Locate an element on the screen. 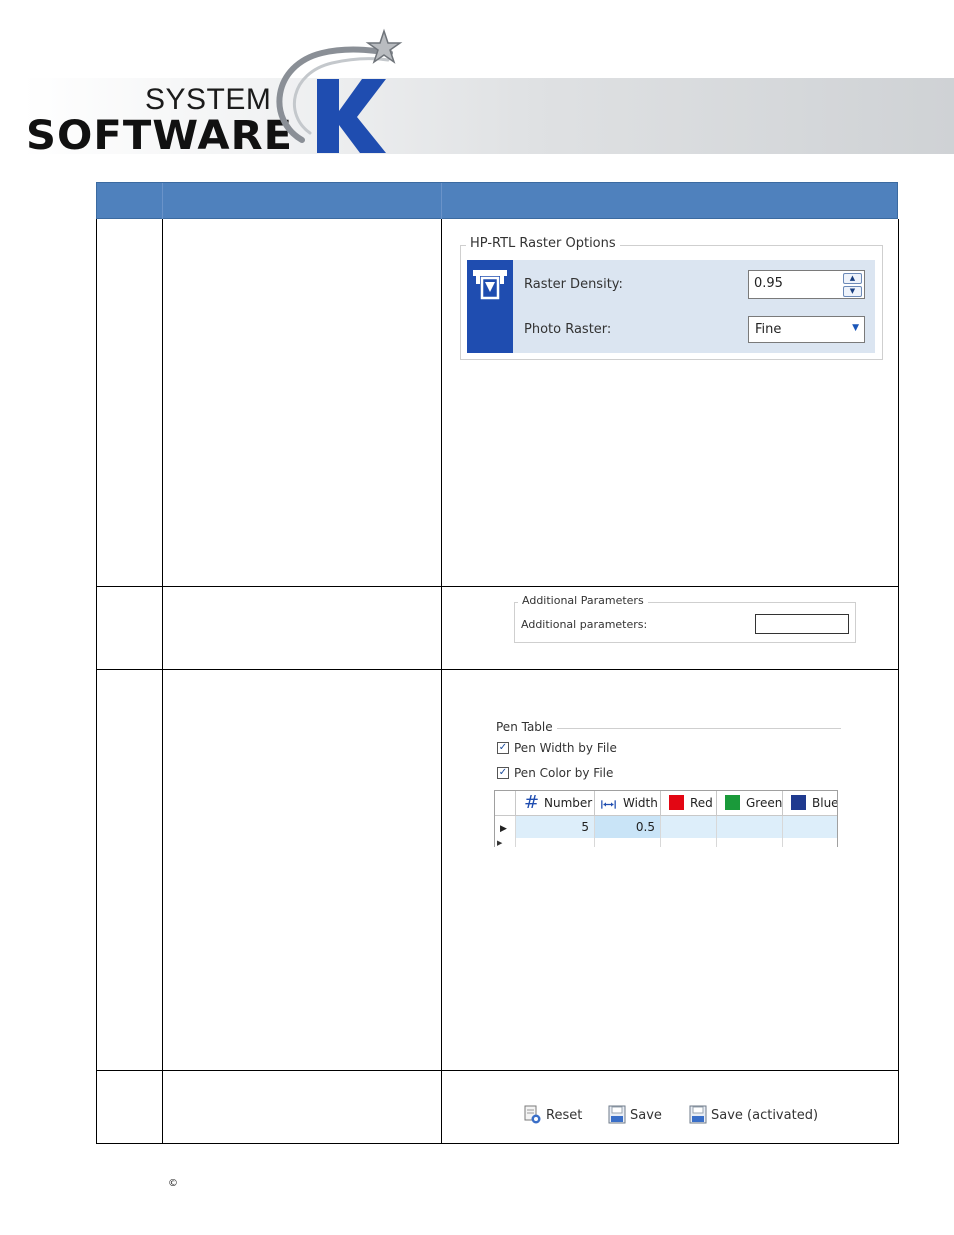 The height and width of the screenshot is (1235, 954). width-arrows-icon is located at coordinates (608, 804).